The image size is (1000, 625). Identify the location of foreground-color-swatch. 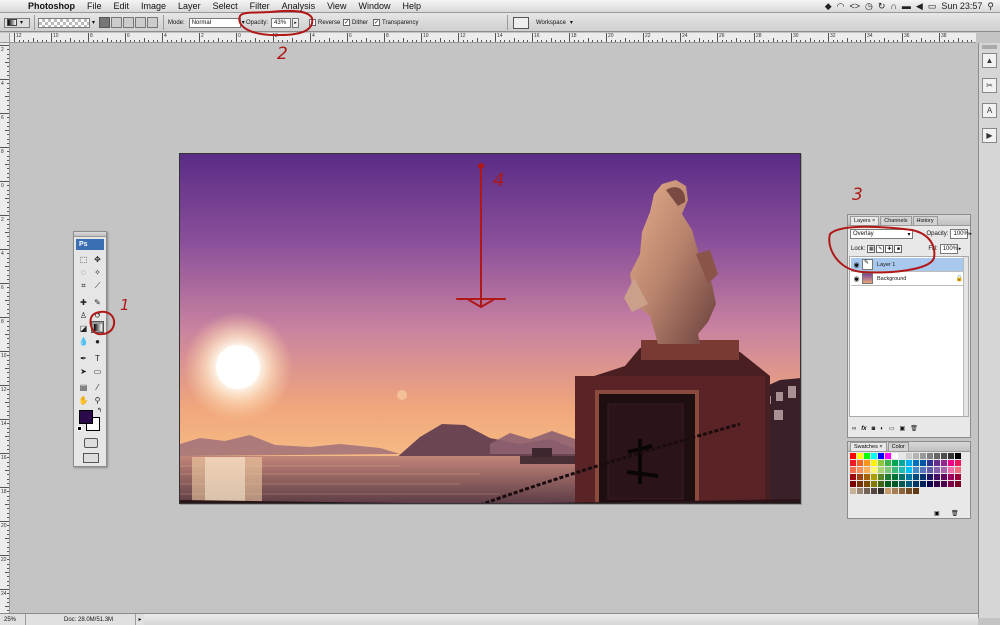
(86, 417).